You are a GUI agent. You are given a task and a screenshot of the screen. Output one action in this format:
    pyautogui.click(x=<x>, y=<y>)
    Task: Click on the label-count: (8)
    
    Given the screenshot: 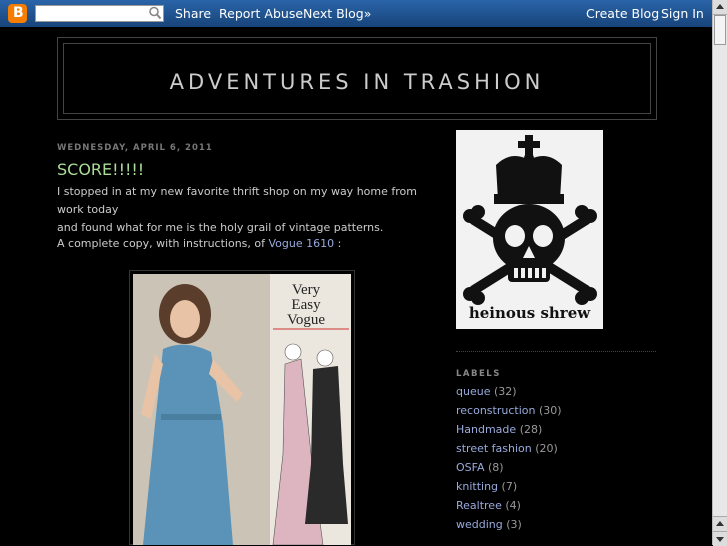 What is the action you would take?
    pyautogui.click(x=495, y=467)
    